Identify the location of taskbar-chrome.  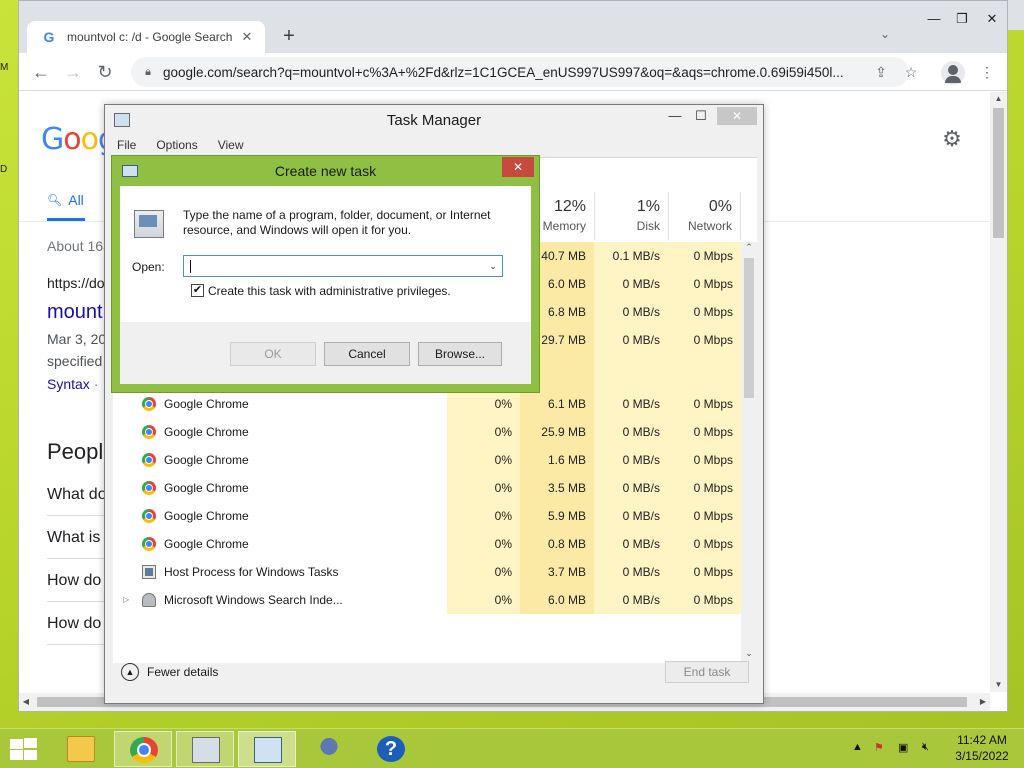
(143, 749).